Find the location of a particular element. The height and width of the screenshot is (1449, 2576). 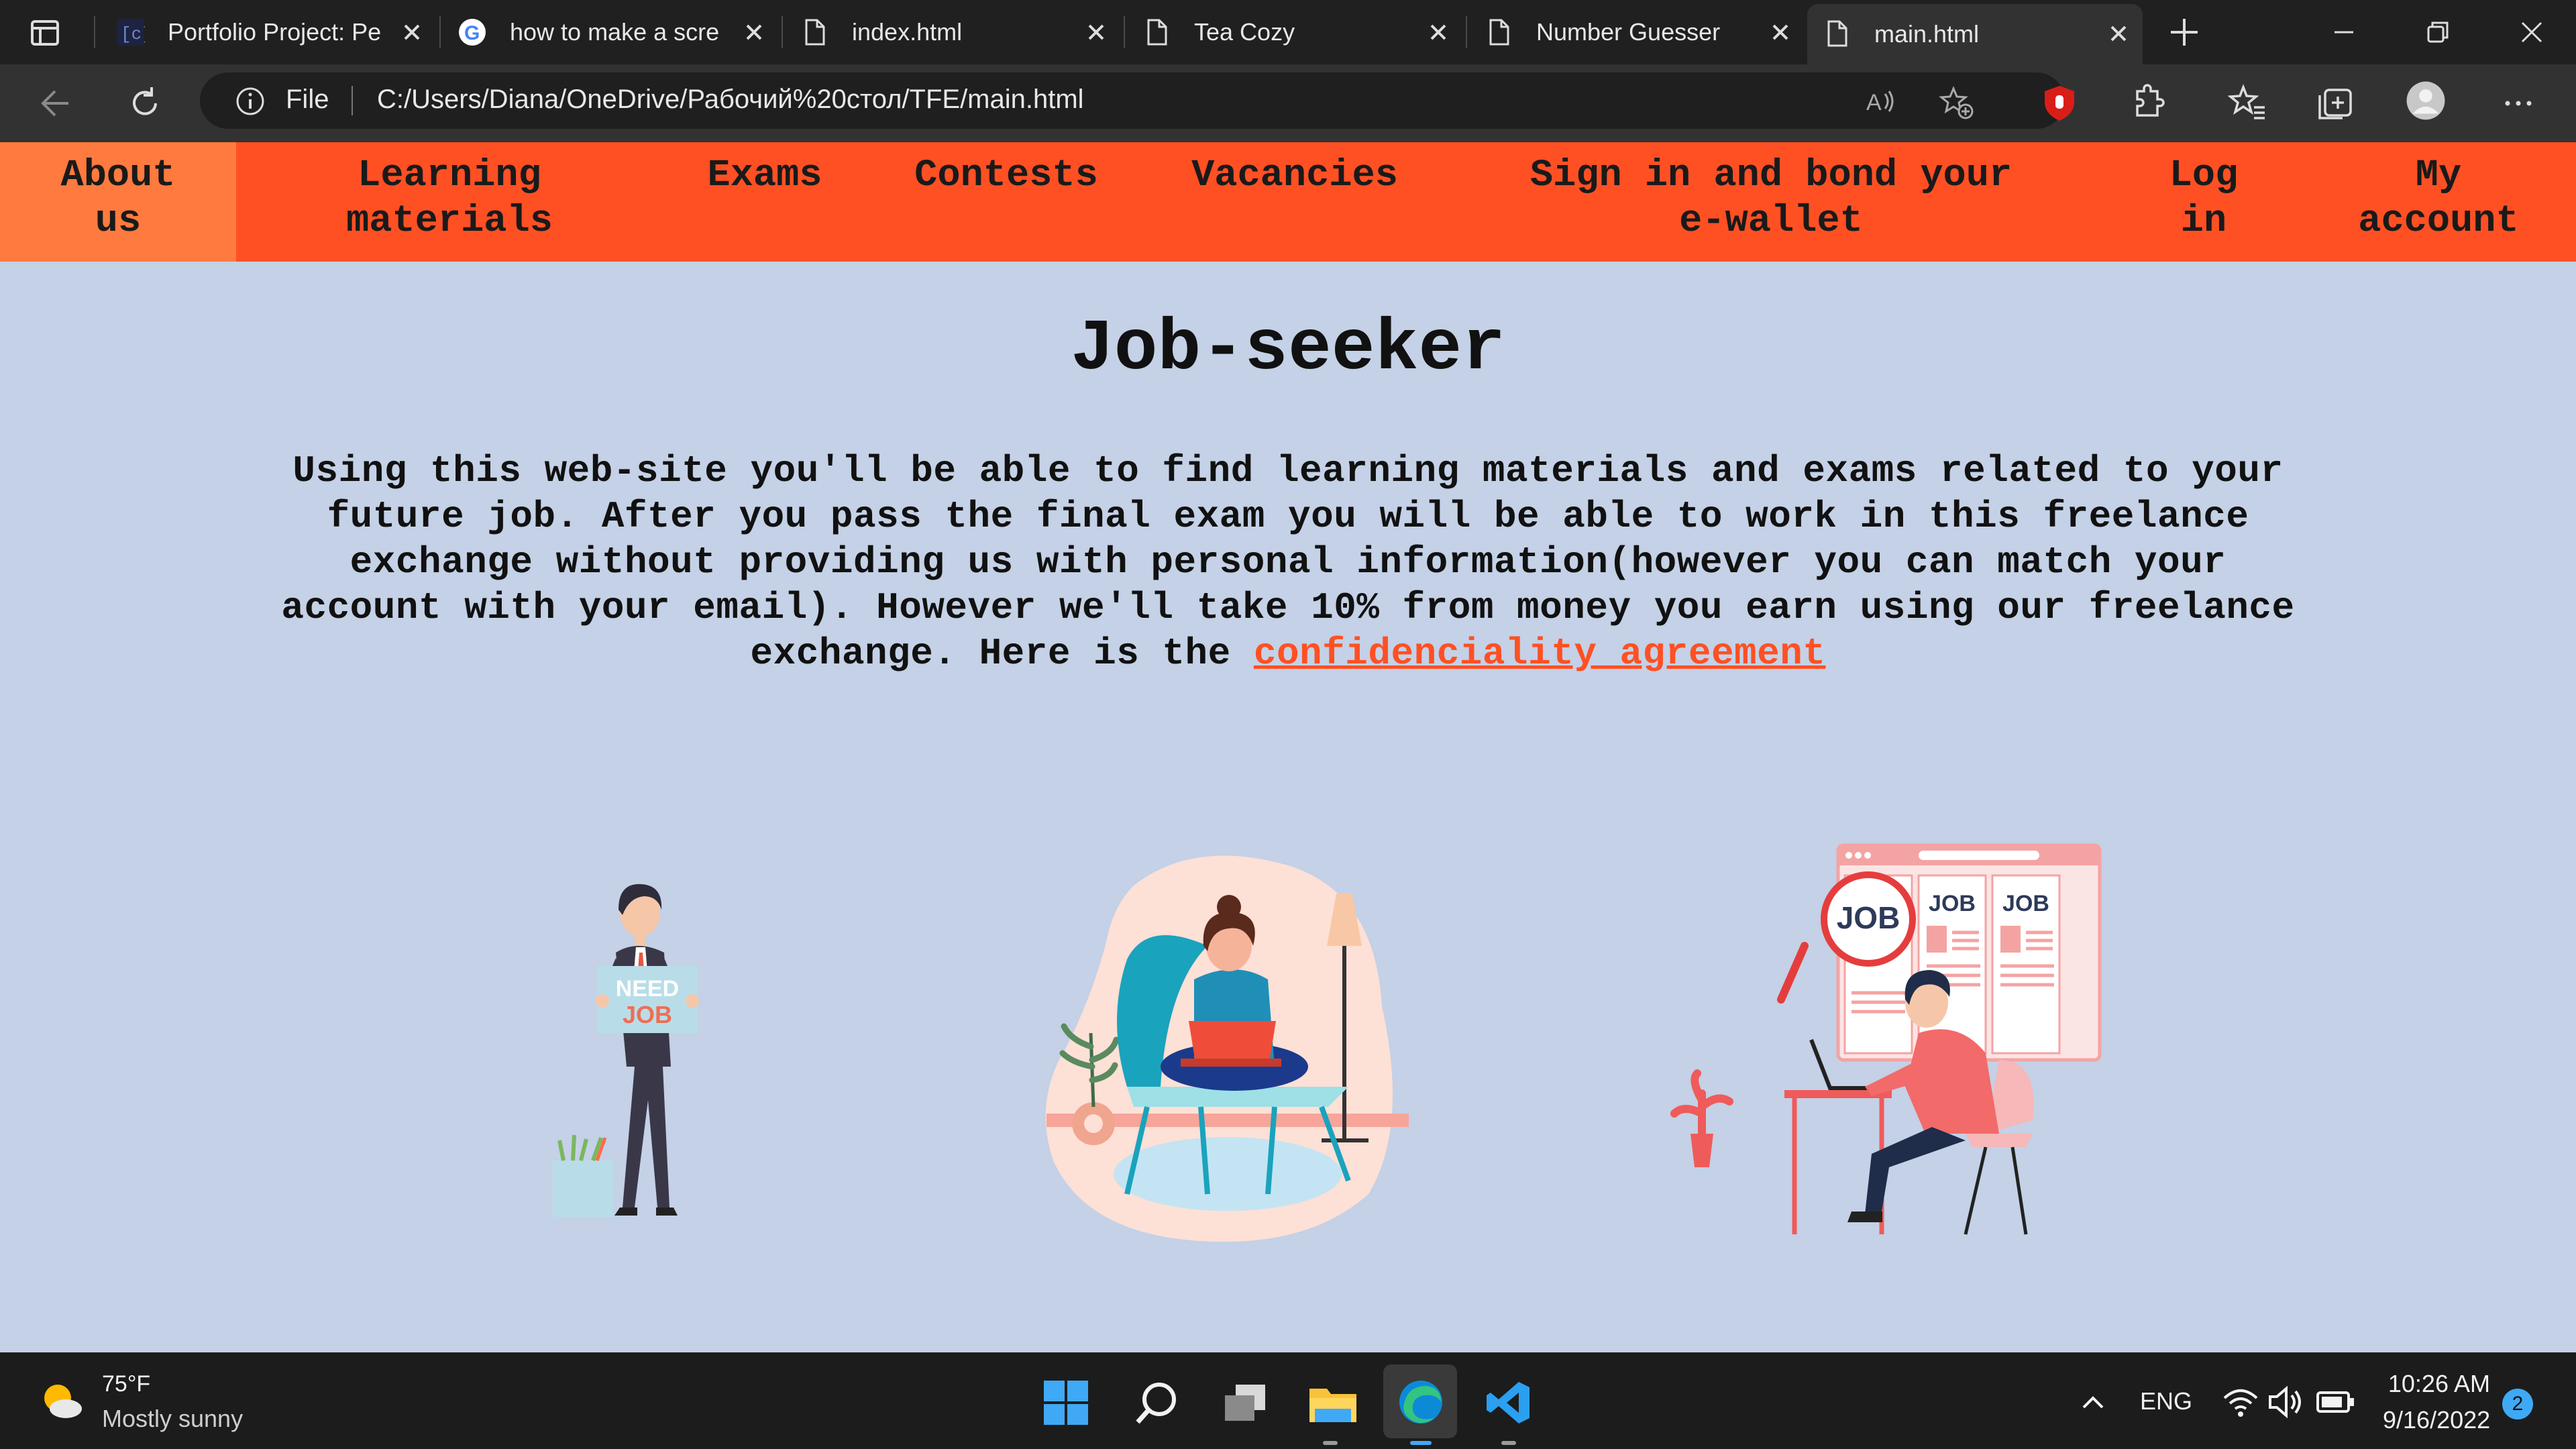

chevron-up-icon is located at coordinates (2093, 1402).